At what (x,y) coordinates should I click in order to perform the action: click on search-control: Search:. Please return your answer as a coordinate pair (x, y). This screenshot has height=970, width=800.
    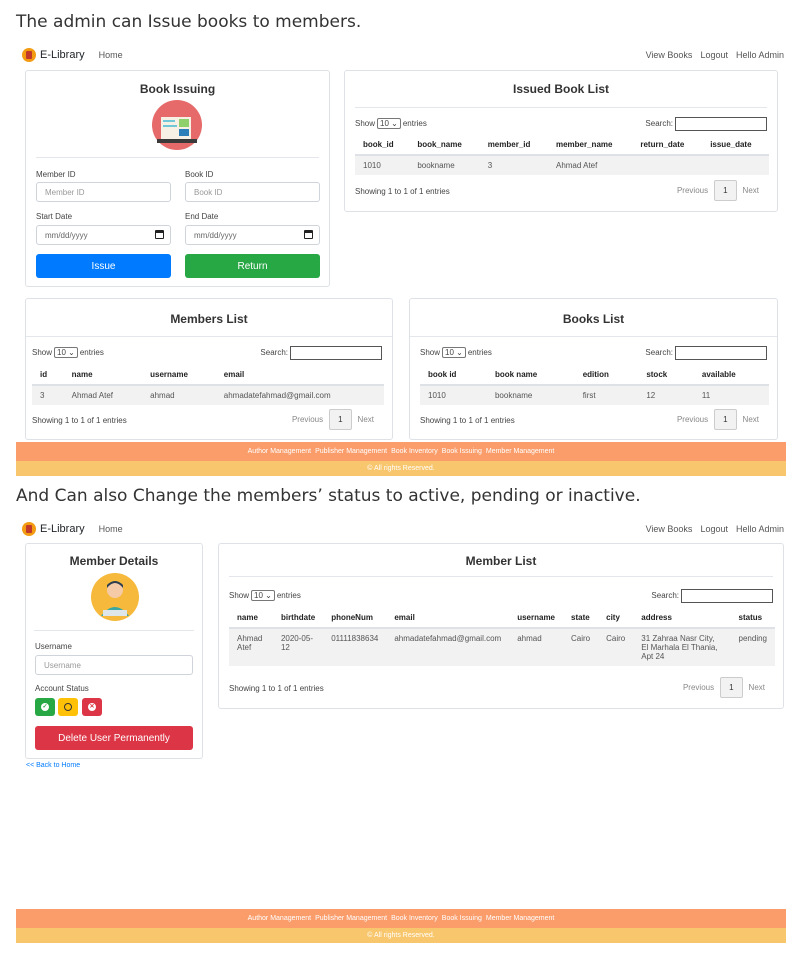
    Looking at the image, I should click on (321, 353).